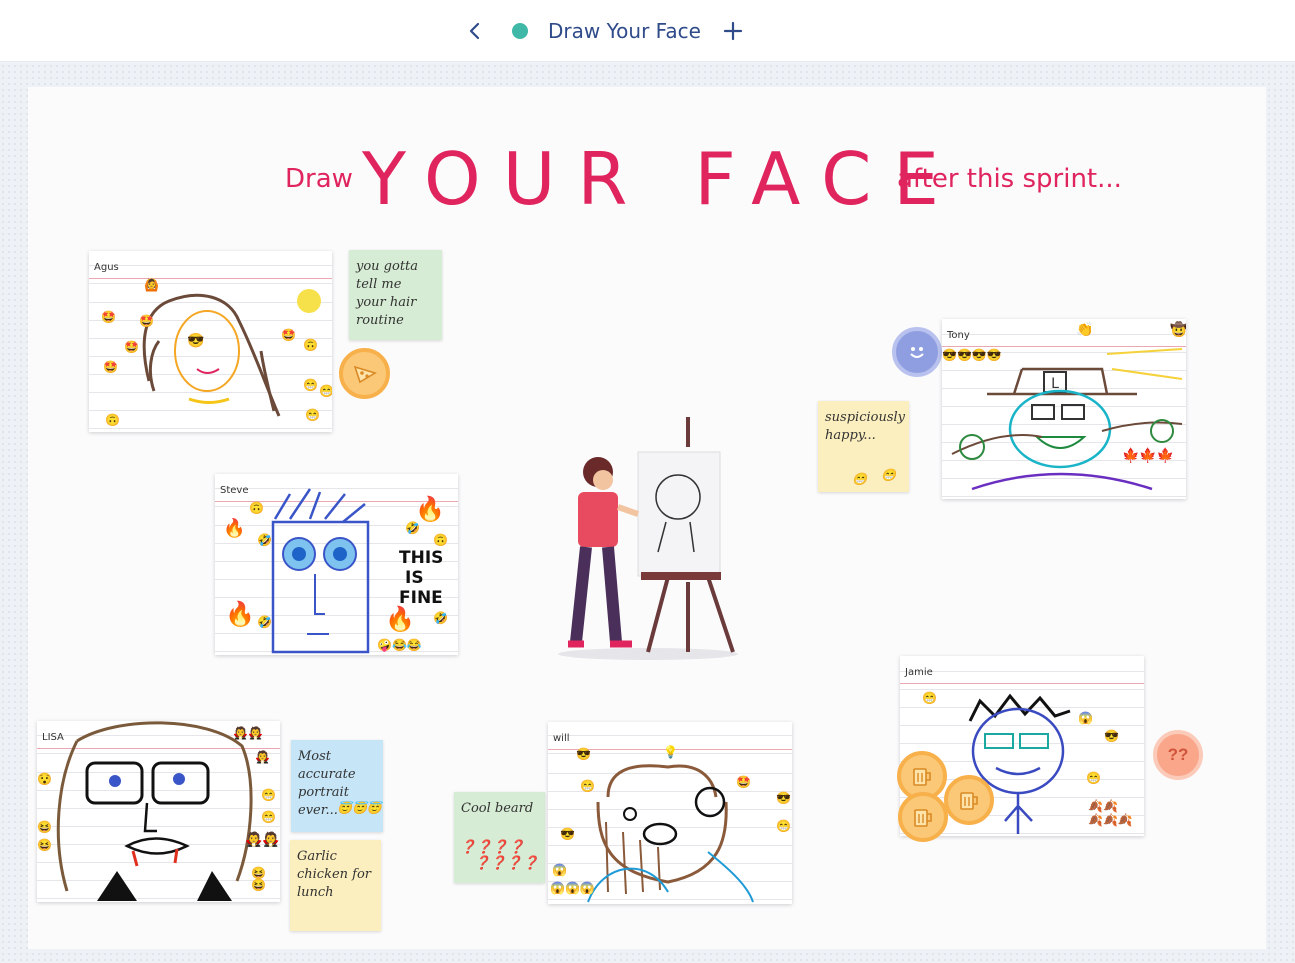 Image resolution: width=1295 pixels, height=963 pixels. I want to click on pizza-icon, so click(365, 374).